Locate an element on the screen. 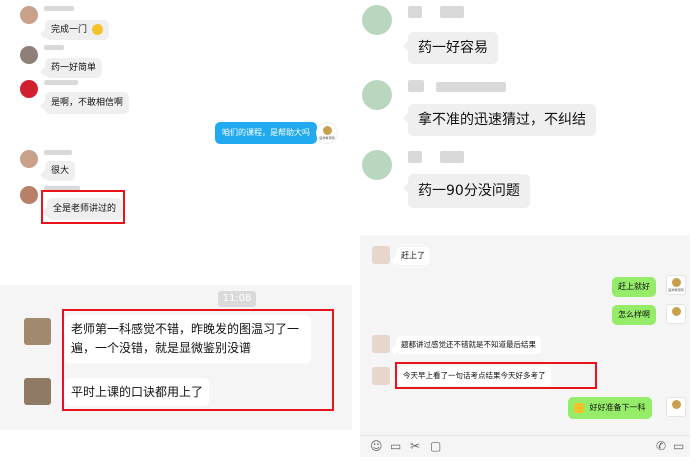 The width and height of the screenshot is (700, 466). outgoing-message-bubble: 好好准备下一科 is located at coordinates (610, 408).